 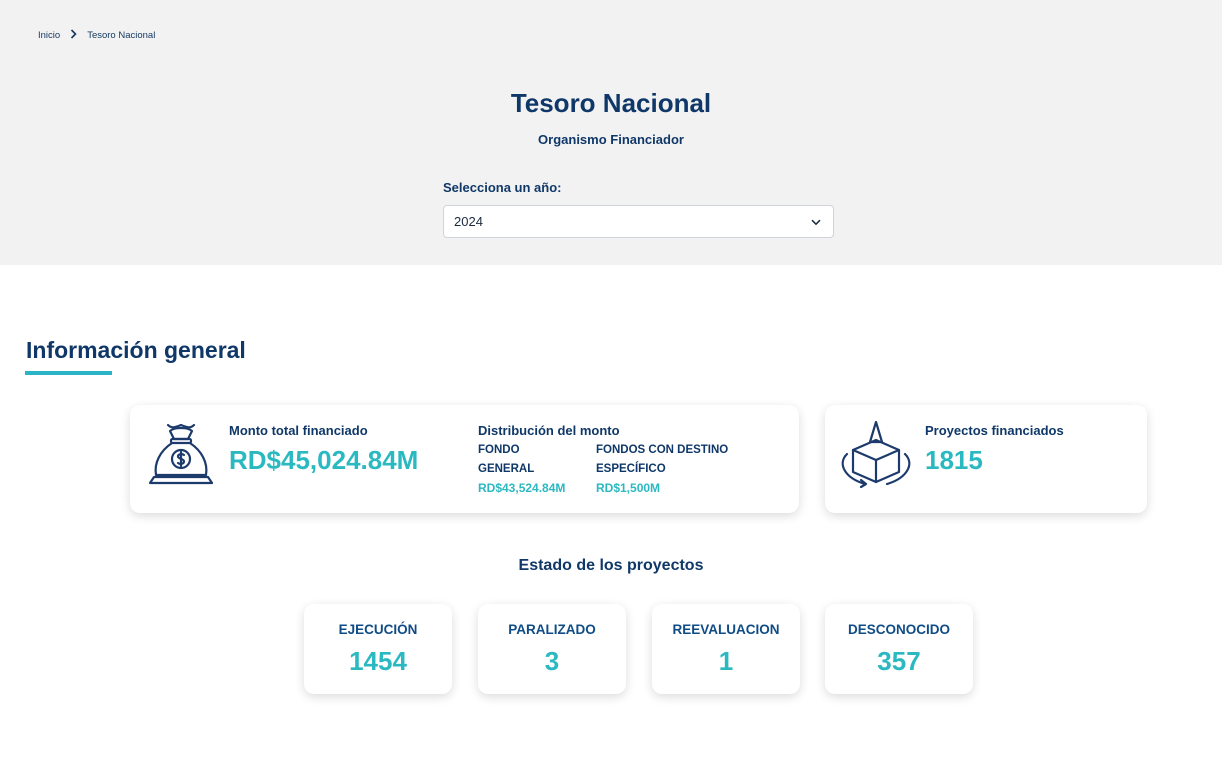 I want to click on status-card-ejecucion: EJECUCIÓN 1454, so click(x=378, y=649).